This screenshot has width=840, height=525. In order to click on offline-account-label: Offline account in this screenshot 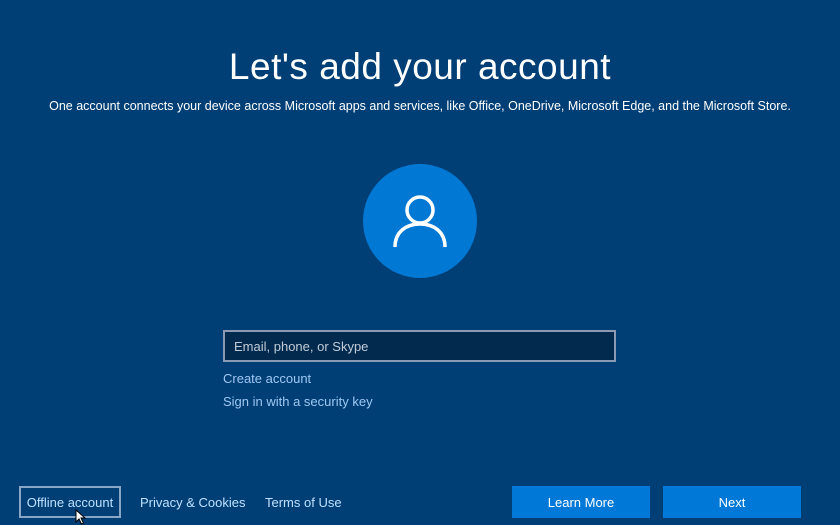, I will do `click(70, 502)`.